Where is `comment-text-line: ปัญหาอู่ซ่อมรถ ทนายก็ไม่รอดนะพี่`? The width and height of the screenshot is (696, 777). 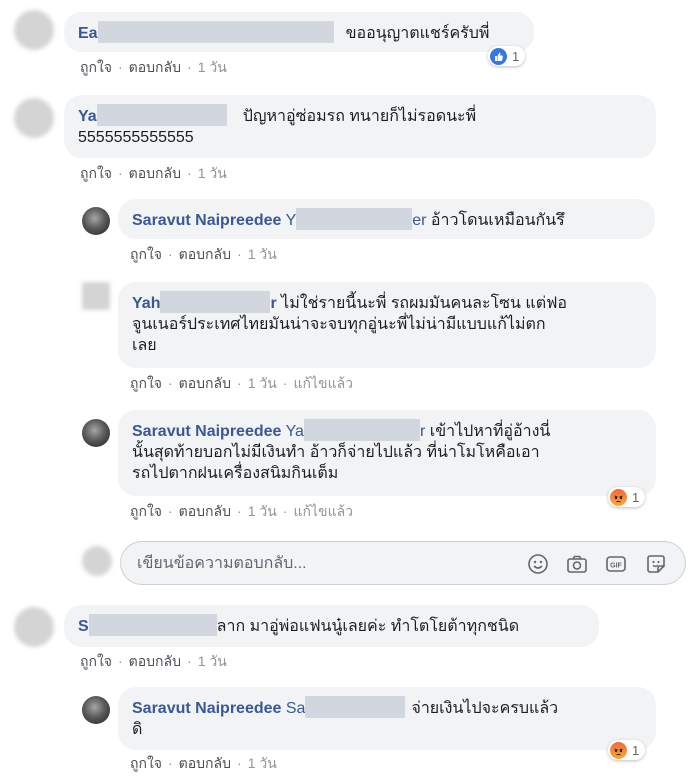
comment-text-line: ปัญหาอู่ซ่อมรถ ทนายก็ไม่รอดนะพี่ is located at coordinates (359, 116).